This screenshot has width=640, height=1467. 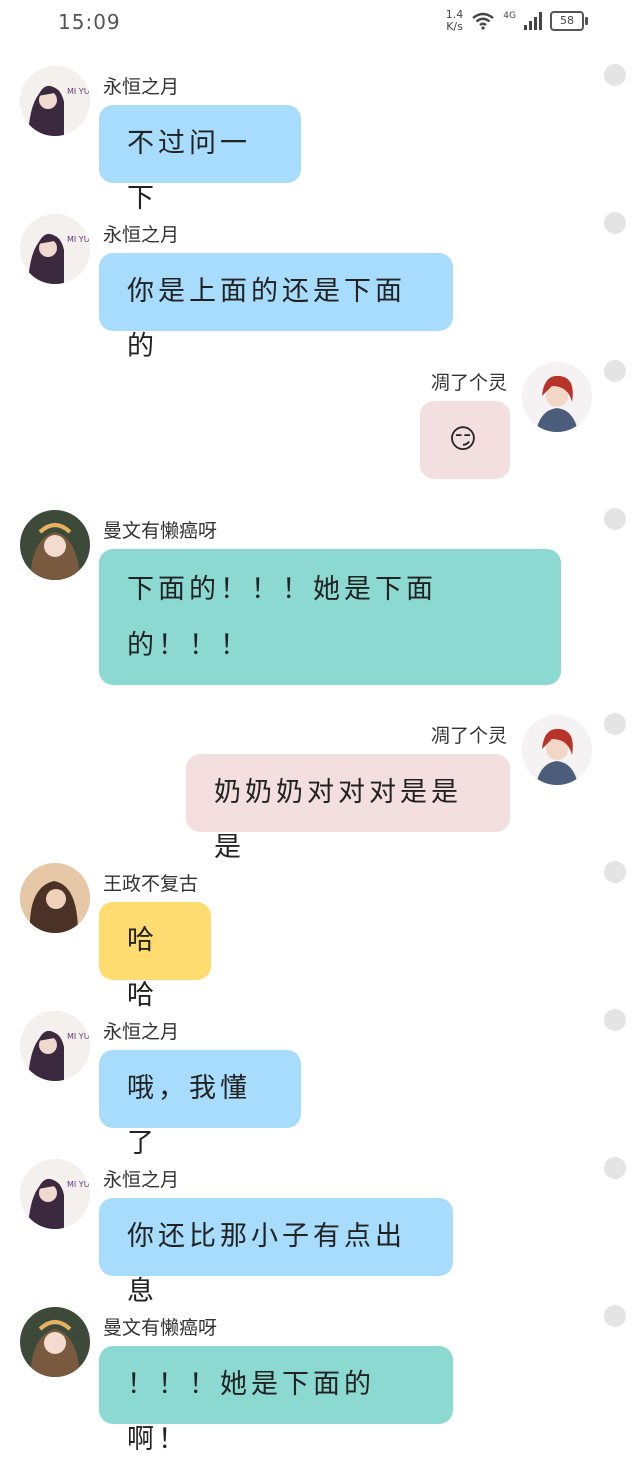 What do you see at coordinates (251, 1412) in the screenshot?
I see `message-text: ！！！她是下面的啊！` at bounding box center [251, 1412].